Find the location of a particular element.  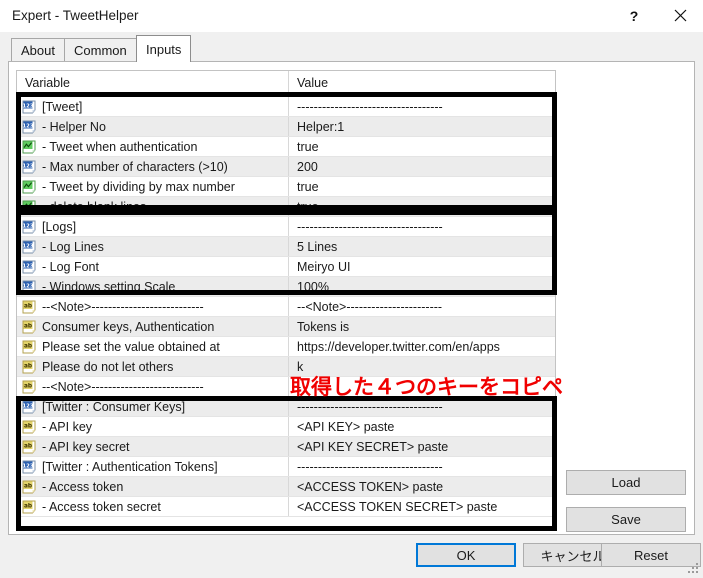

tab-about: About is located at coordinates (38, 50).